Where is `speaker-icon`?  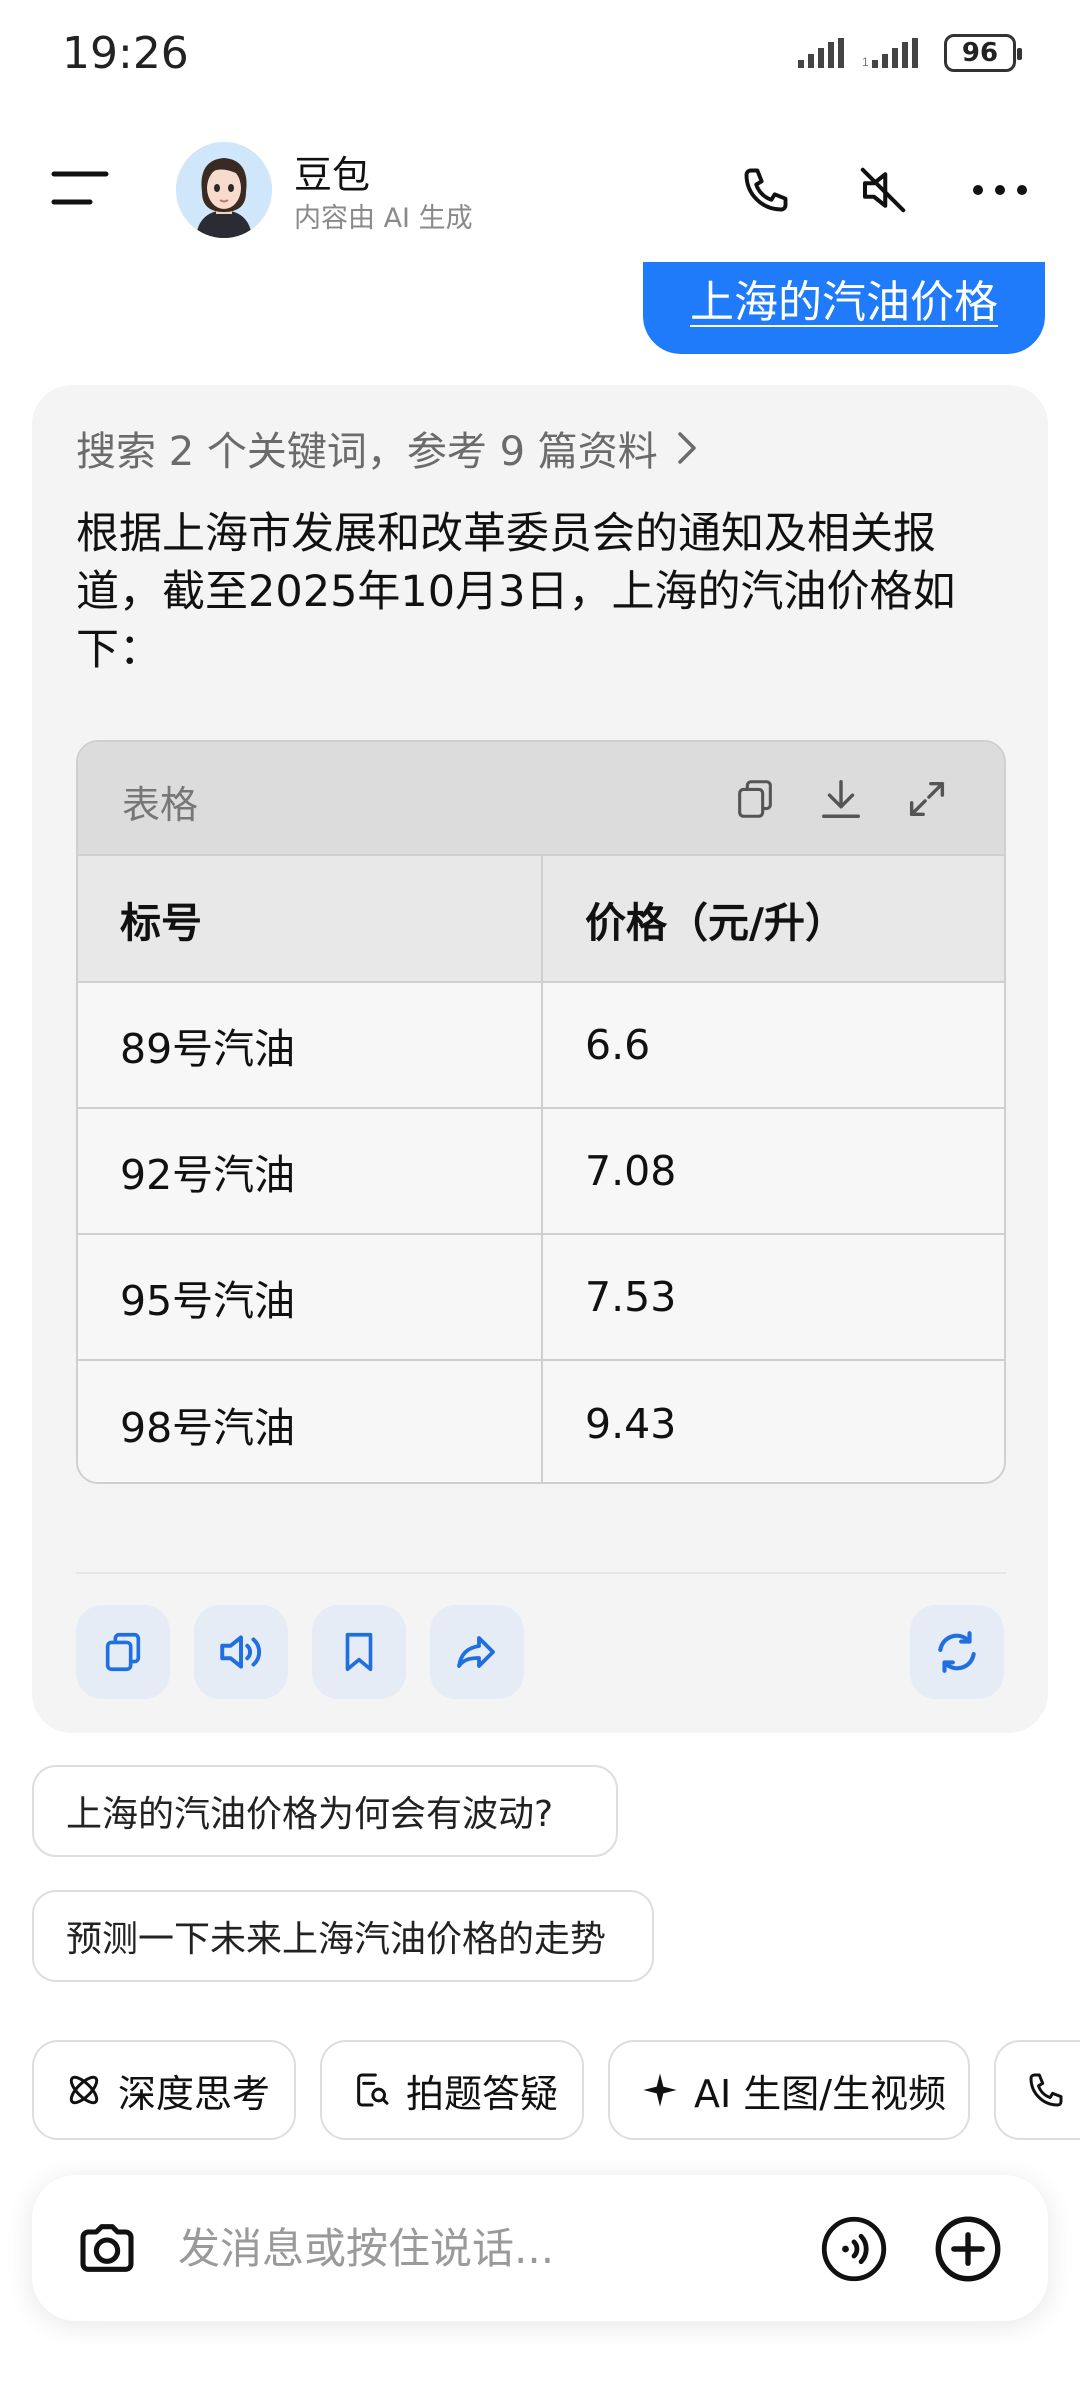 speaker-icon is located at coordinates (241, 1652).